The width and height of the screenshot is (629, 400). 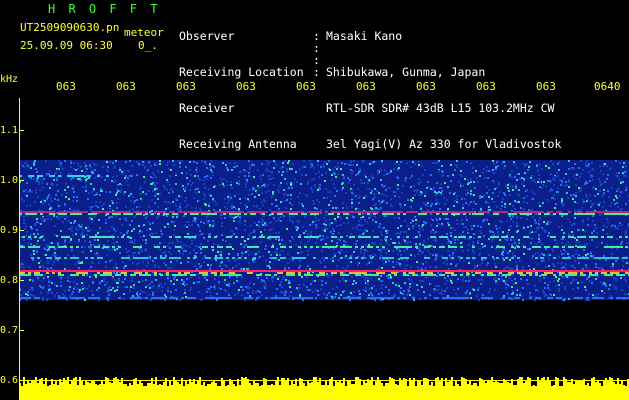 I want to click on meta-value-location: Shibukawa, Gunma, Japan, so click(x=406, y=72).